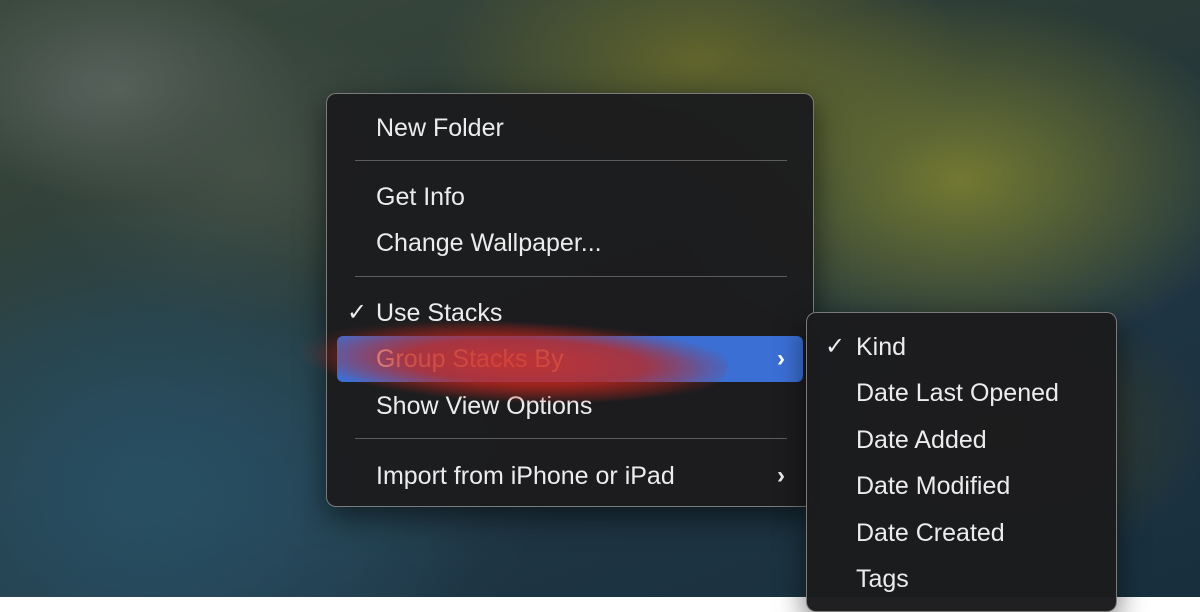  Describe the element at coordinates (439, 313) in the screenshot. I see `menu-item-label: Use Stacks` at that location.